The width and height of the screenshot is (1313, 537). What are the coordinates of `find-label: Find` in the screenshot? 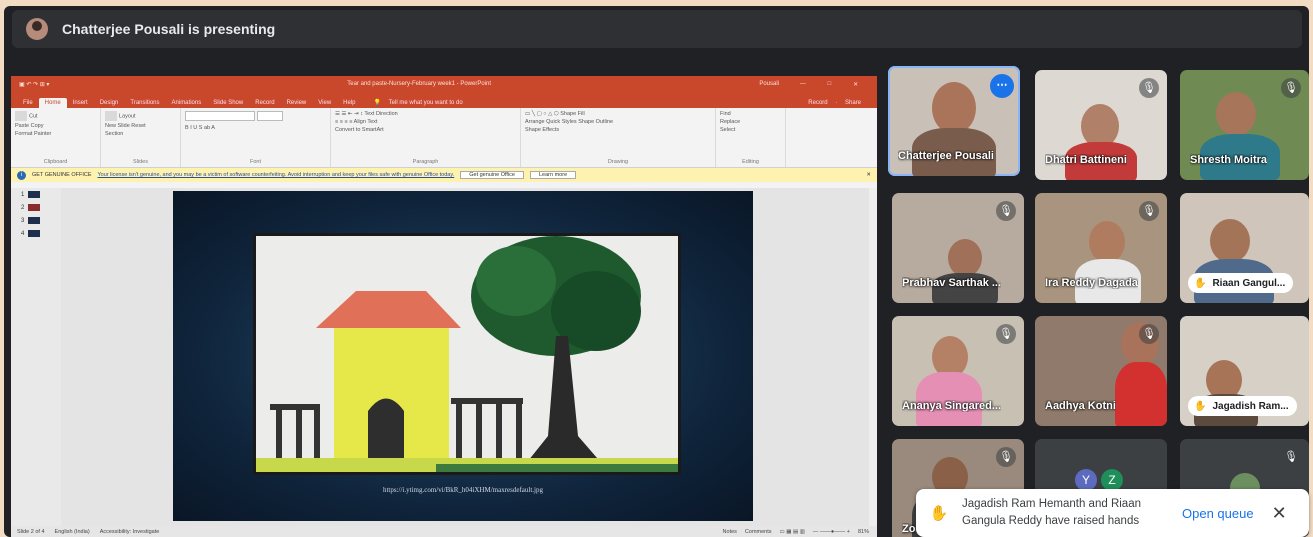 It's located at (725, 114).